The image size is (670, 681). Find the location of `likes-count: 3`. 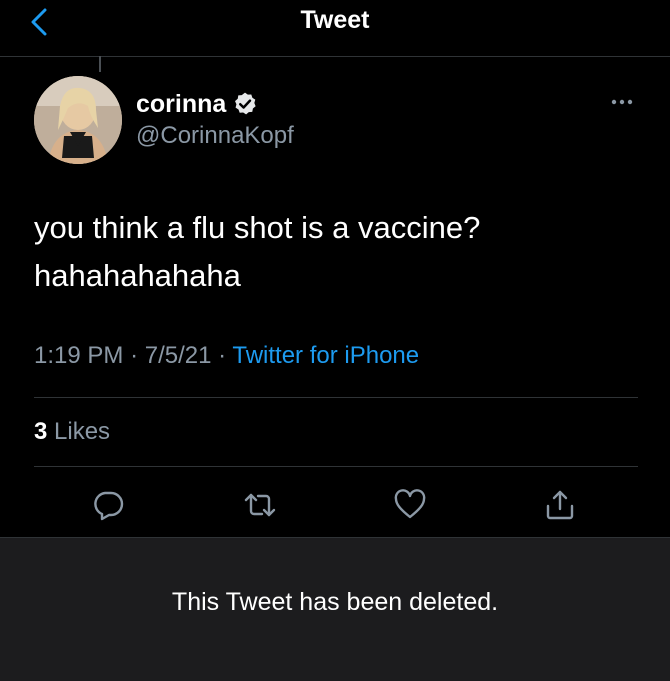

likes-count: 3 is located at coordinates (41, 431).